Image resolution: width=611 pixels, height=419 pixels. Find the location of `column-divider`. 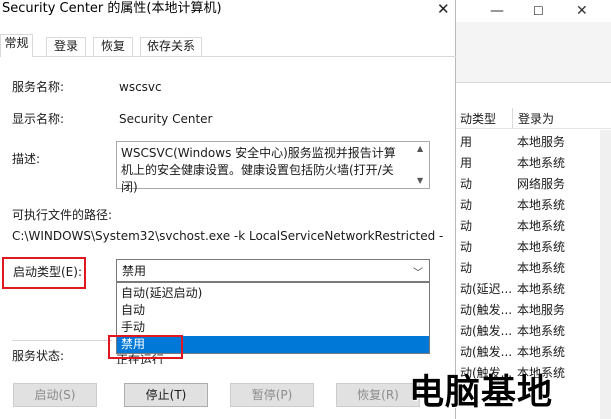

column-divider is located at coordinates (512, 118).